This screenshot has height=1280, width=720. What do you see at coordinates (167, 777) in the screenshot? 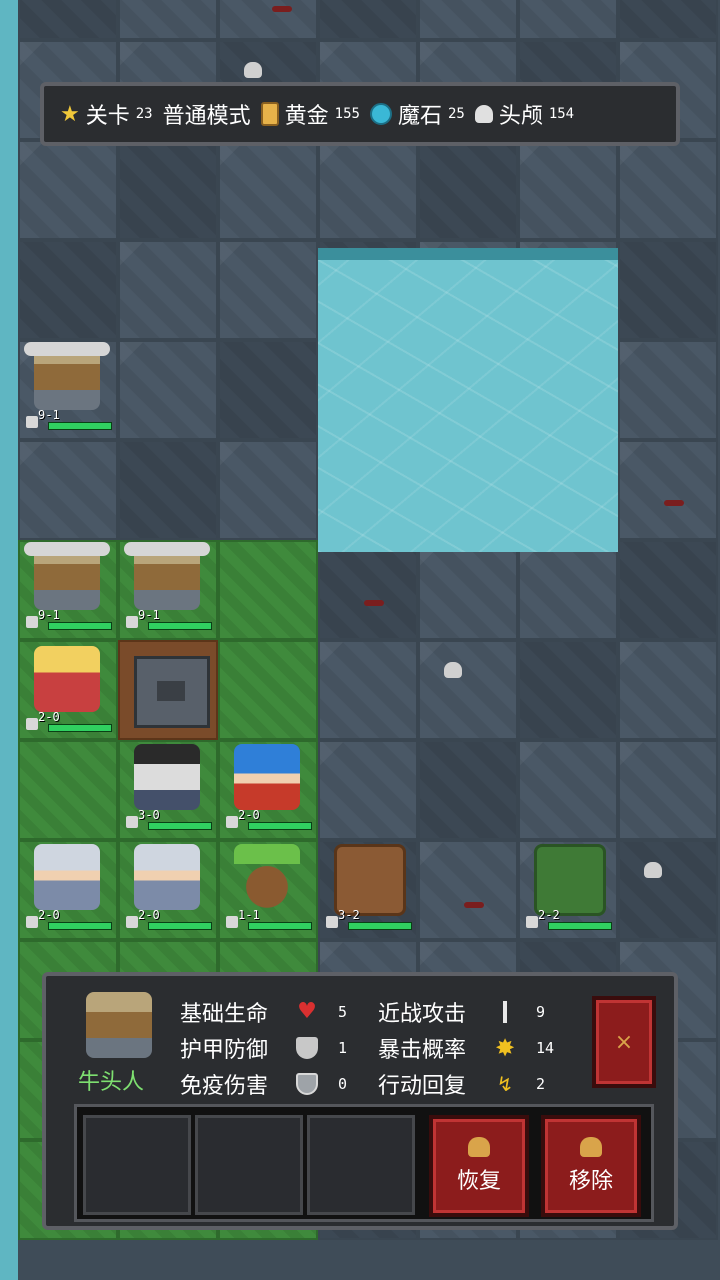
I see `wizard-sprite` at bounding box center [167, 777].